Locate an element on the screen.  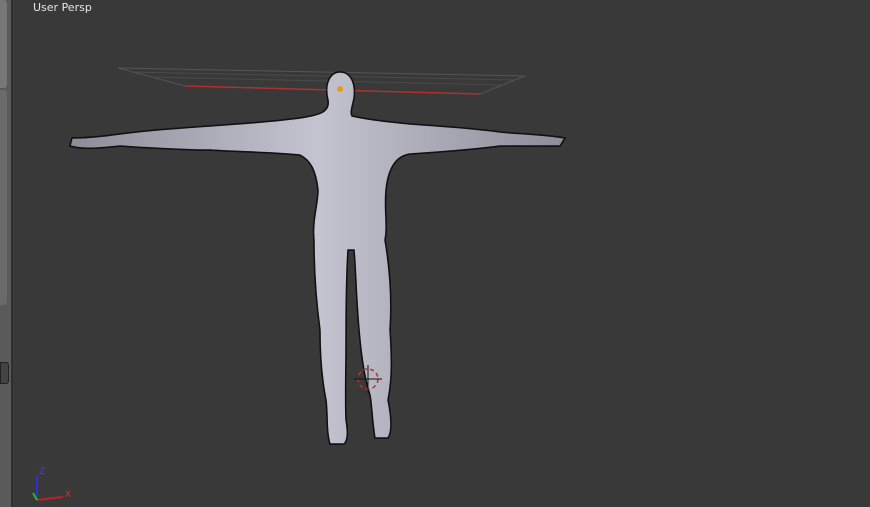
z-axis-label: Z is located at coordinates (42, 472).